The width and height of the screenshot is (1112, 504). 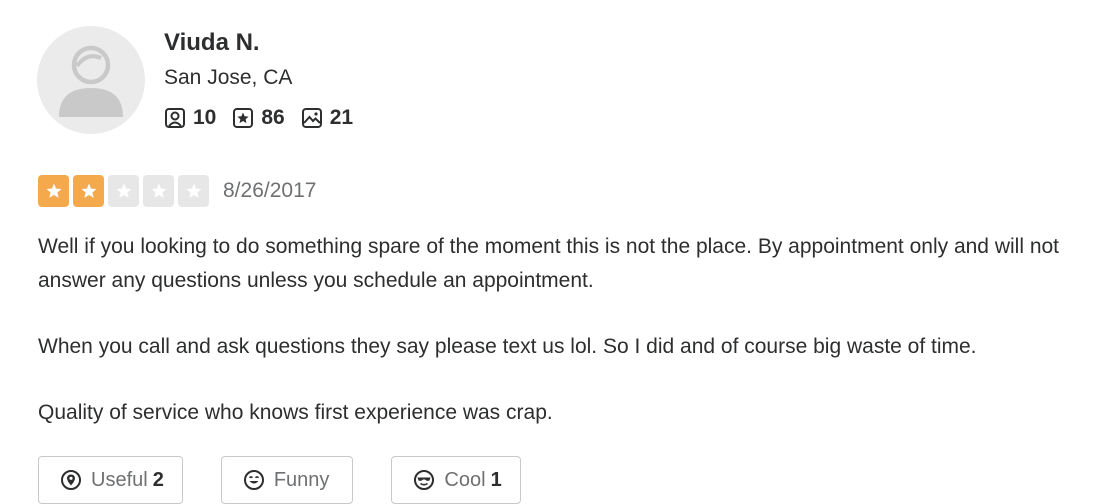 I want to click on user-name: Viuda N., so click(x=212, y=43).